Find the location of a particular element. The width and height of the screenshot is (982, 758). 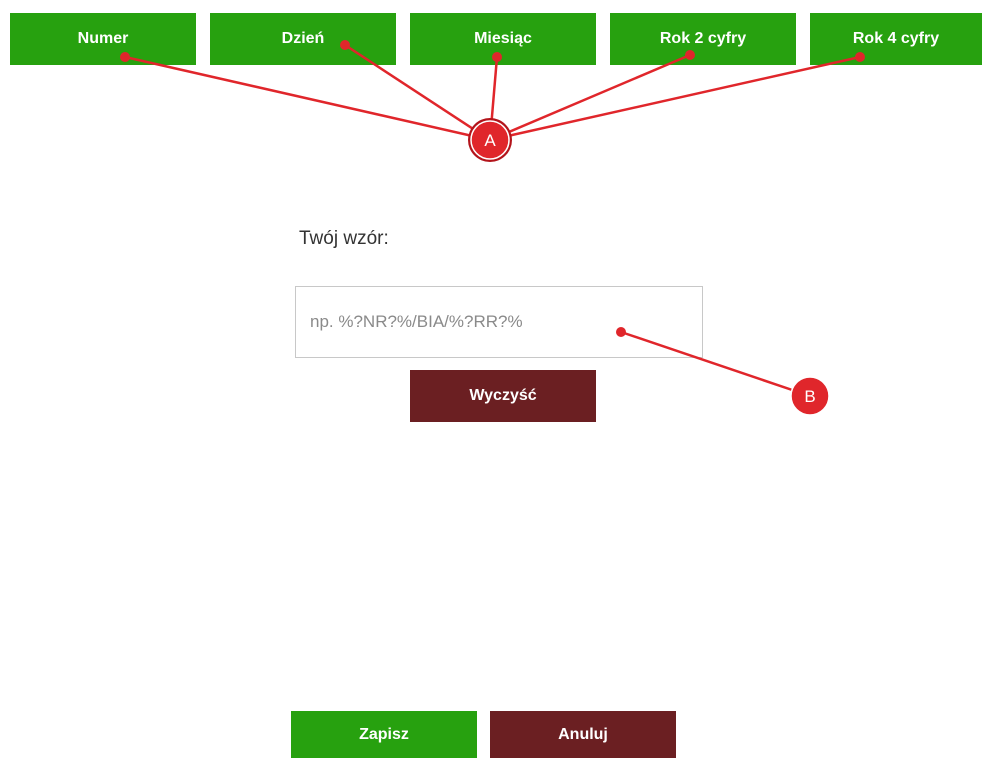

token-miesiac-button: Miesiąc is located at coordinates (503, 39).